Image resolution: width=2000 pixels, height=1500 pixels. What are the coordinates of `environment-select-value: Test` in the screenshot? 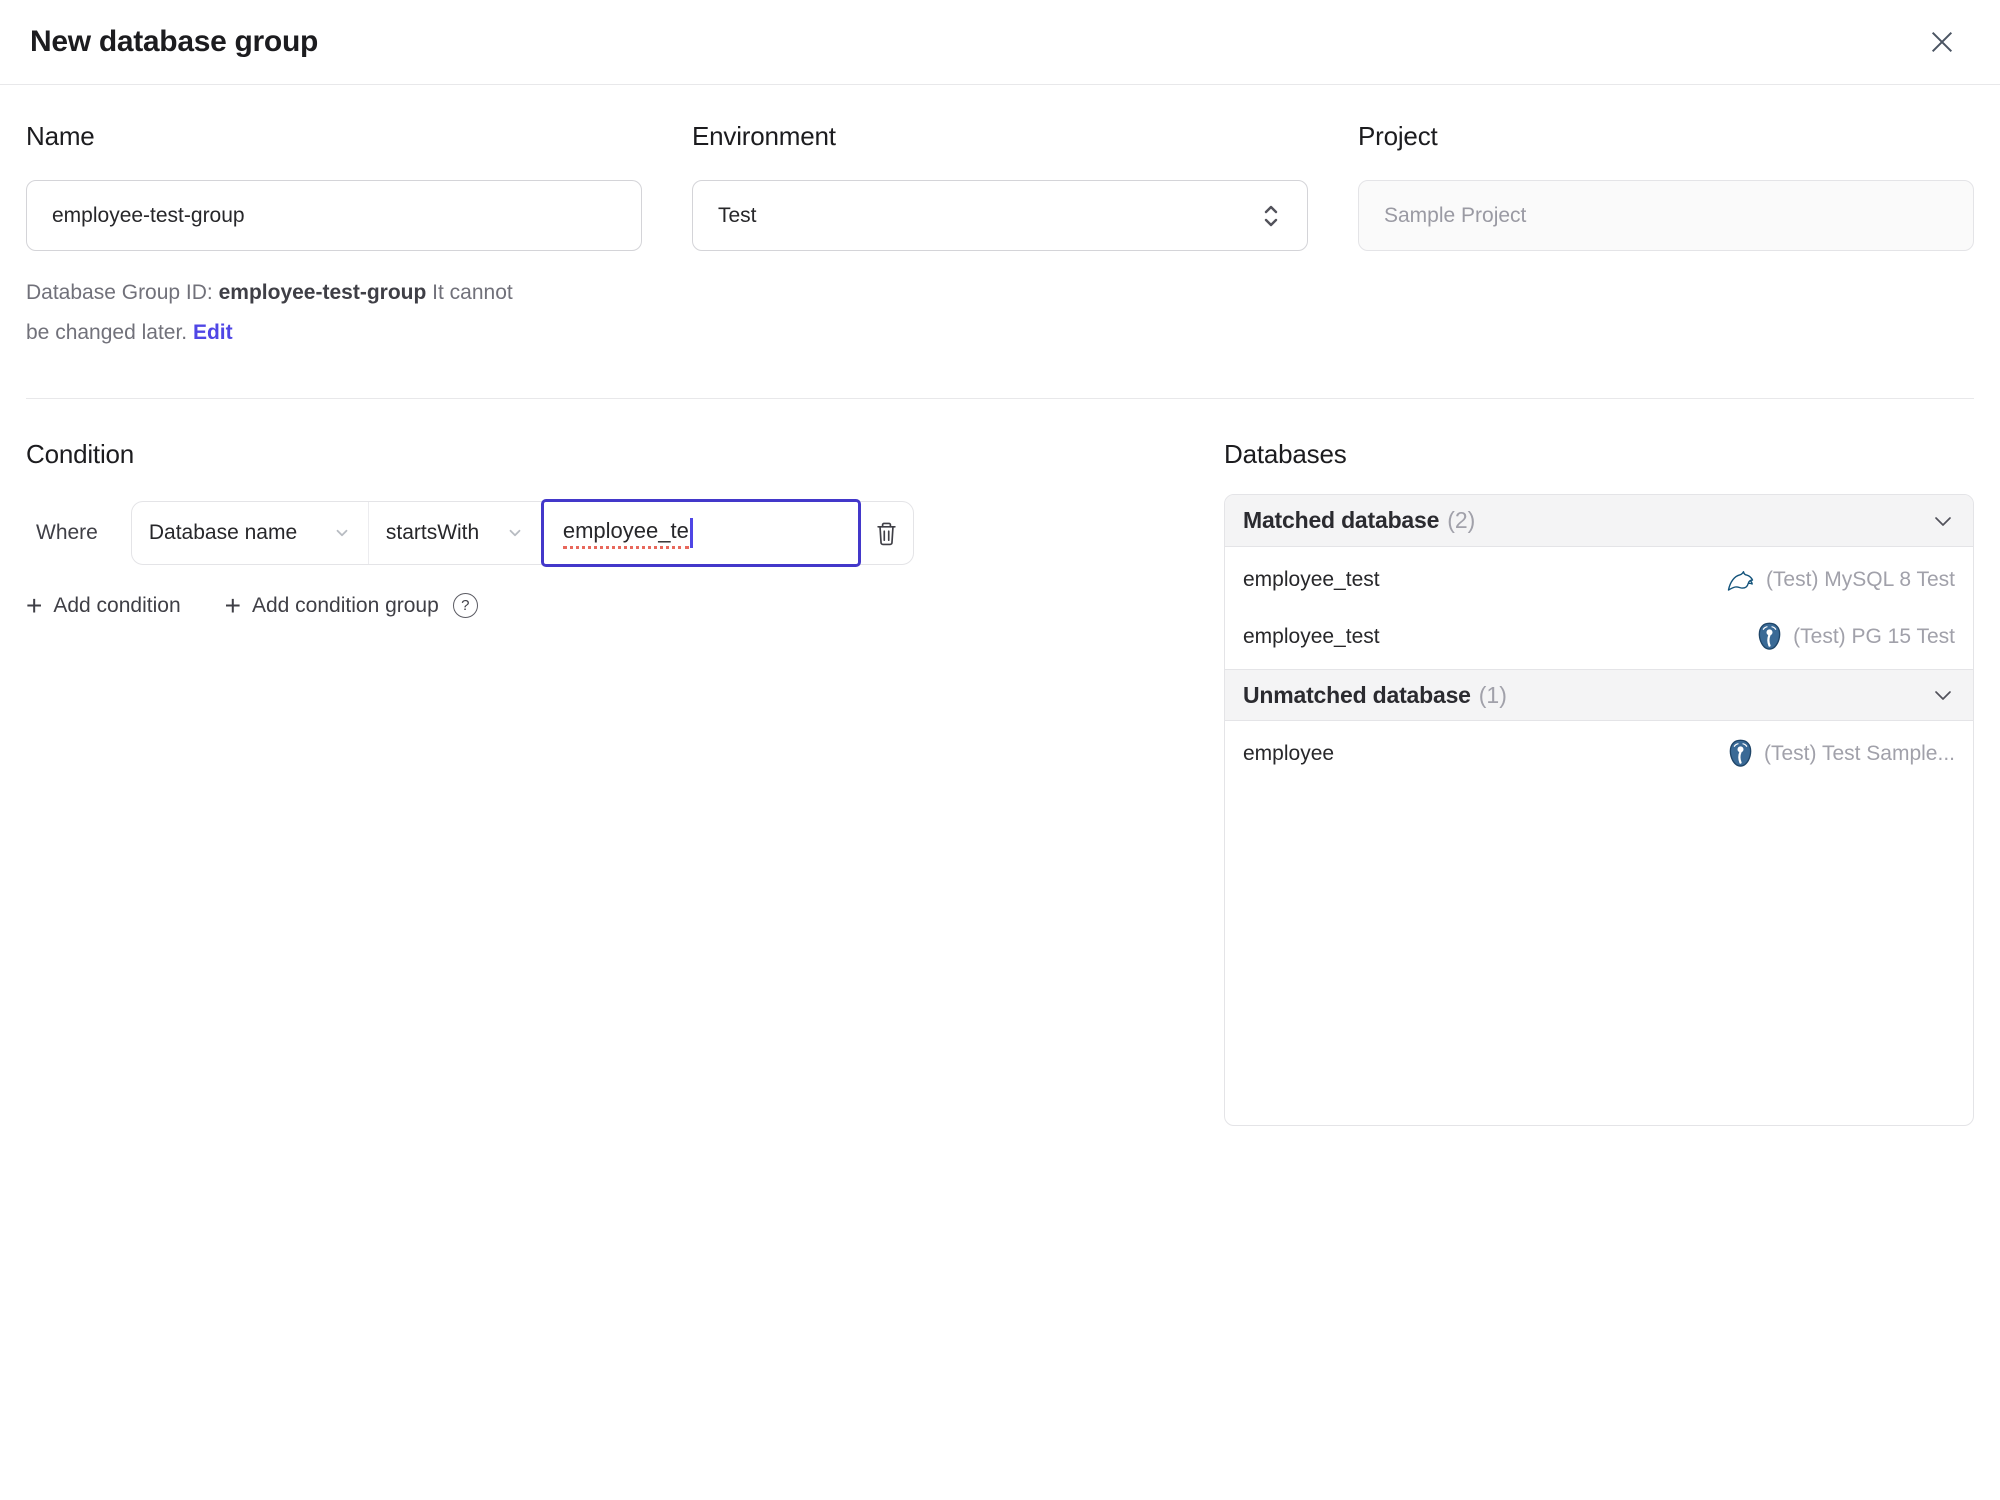 It's located at (737, 215).